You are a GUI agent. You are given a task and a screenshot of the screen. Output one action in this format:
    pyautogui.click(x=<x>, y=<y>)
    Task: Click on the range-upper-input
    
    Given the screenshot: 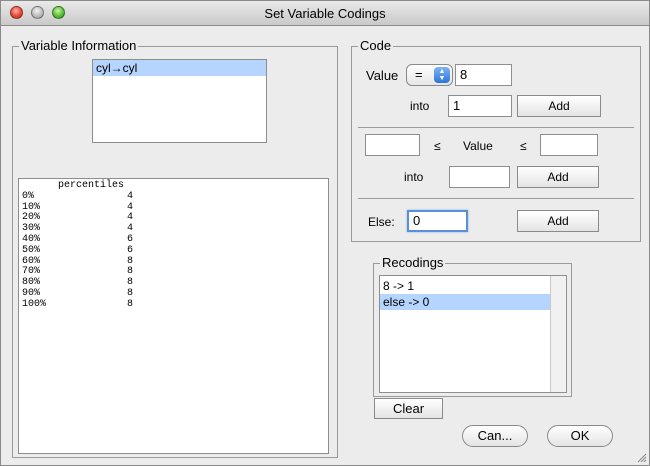 What is the action you would take?
    pyautogui.click(x=569, y=145)
    